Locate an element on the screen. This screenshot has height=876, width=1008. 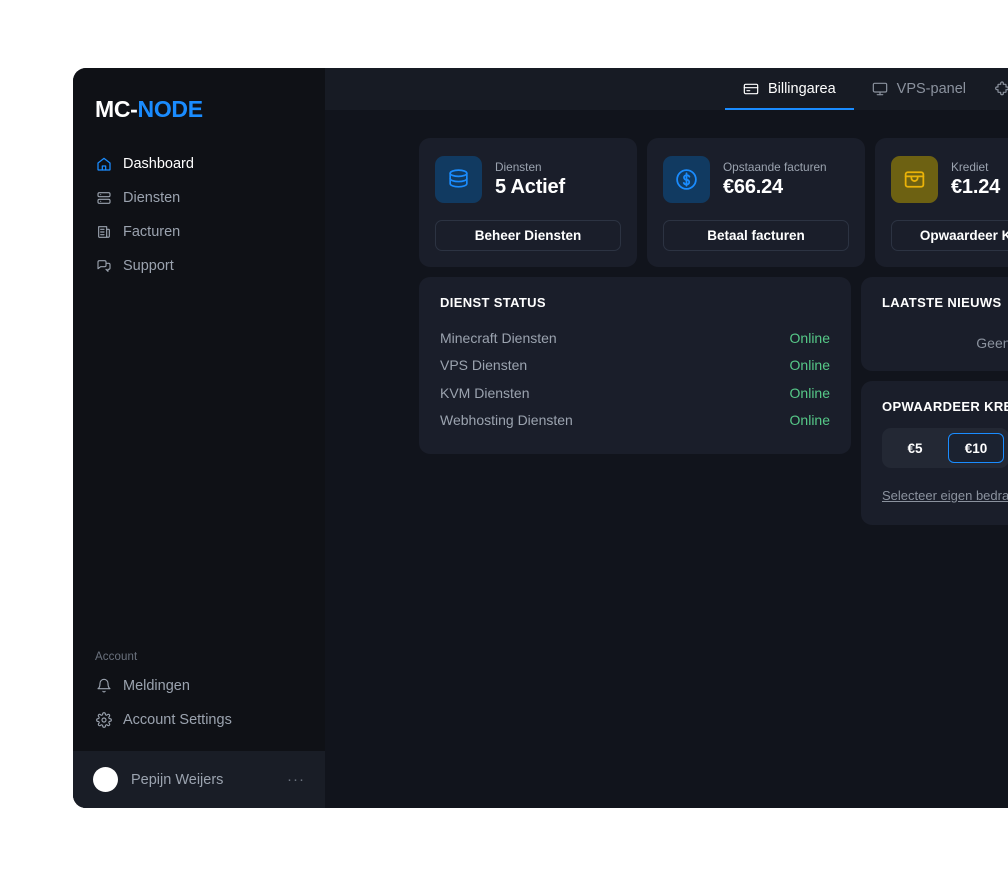
panel-title: DIENST STATUS is located at coordinates (493, 302).